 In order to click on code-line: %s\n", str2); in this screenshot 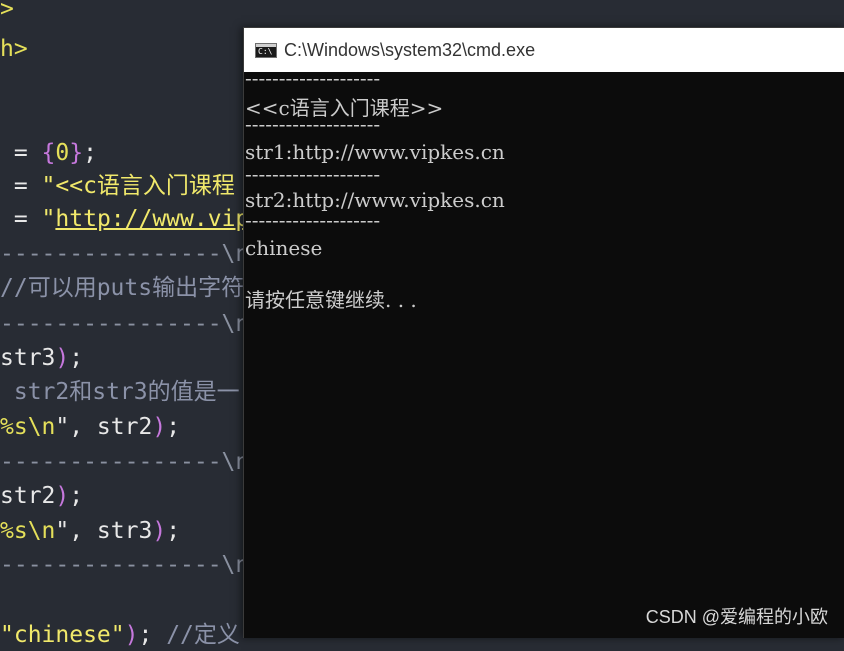, I will do `click(90, 427)`.